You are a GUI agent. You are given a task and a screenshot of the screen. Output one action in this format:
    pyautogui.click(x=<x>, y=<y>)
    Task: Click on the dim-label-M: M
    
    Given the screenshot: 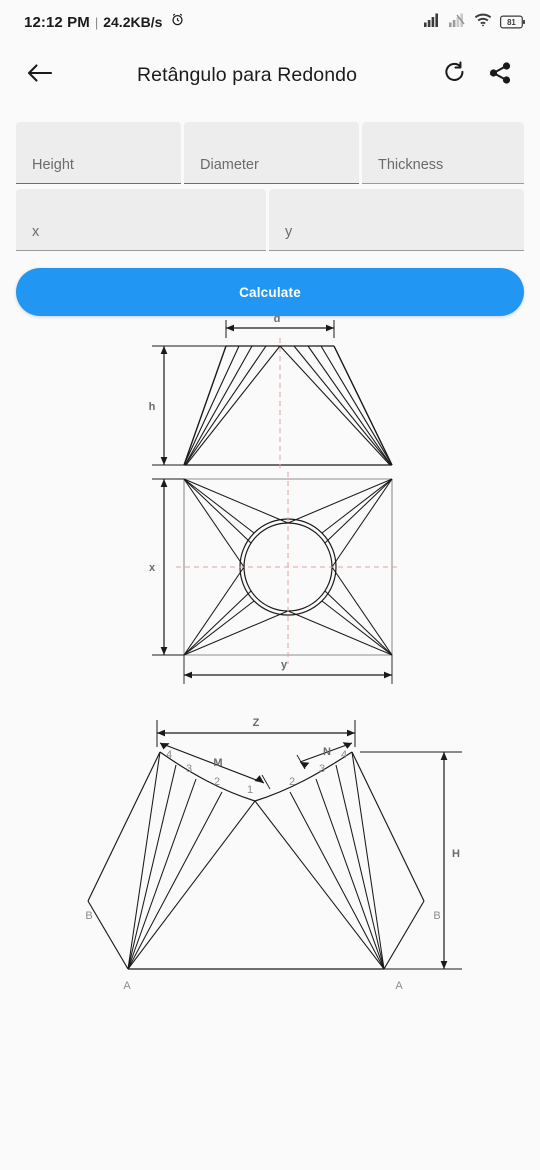 What is the action you would take?
    pyautogui.click(x=217, y=763)
    